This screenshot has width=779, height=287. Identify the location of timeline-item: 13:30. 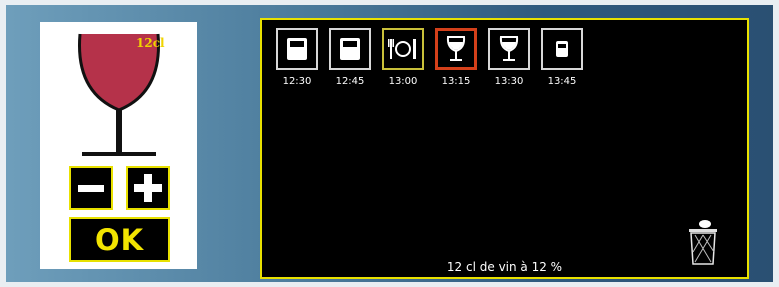
(509, 57).